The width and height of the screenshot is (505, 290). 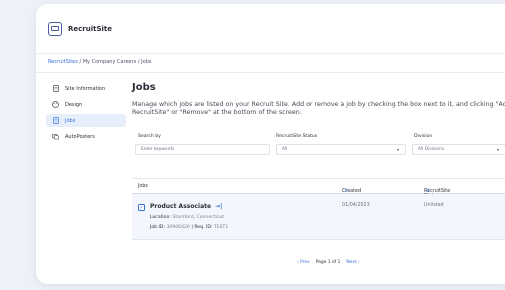 I want to click on app-title: RecruitSite, so click(x=90, y=28).